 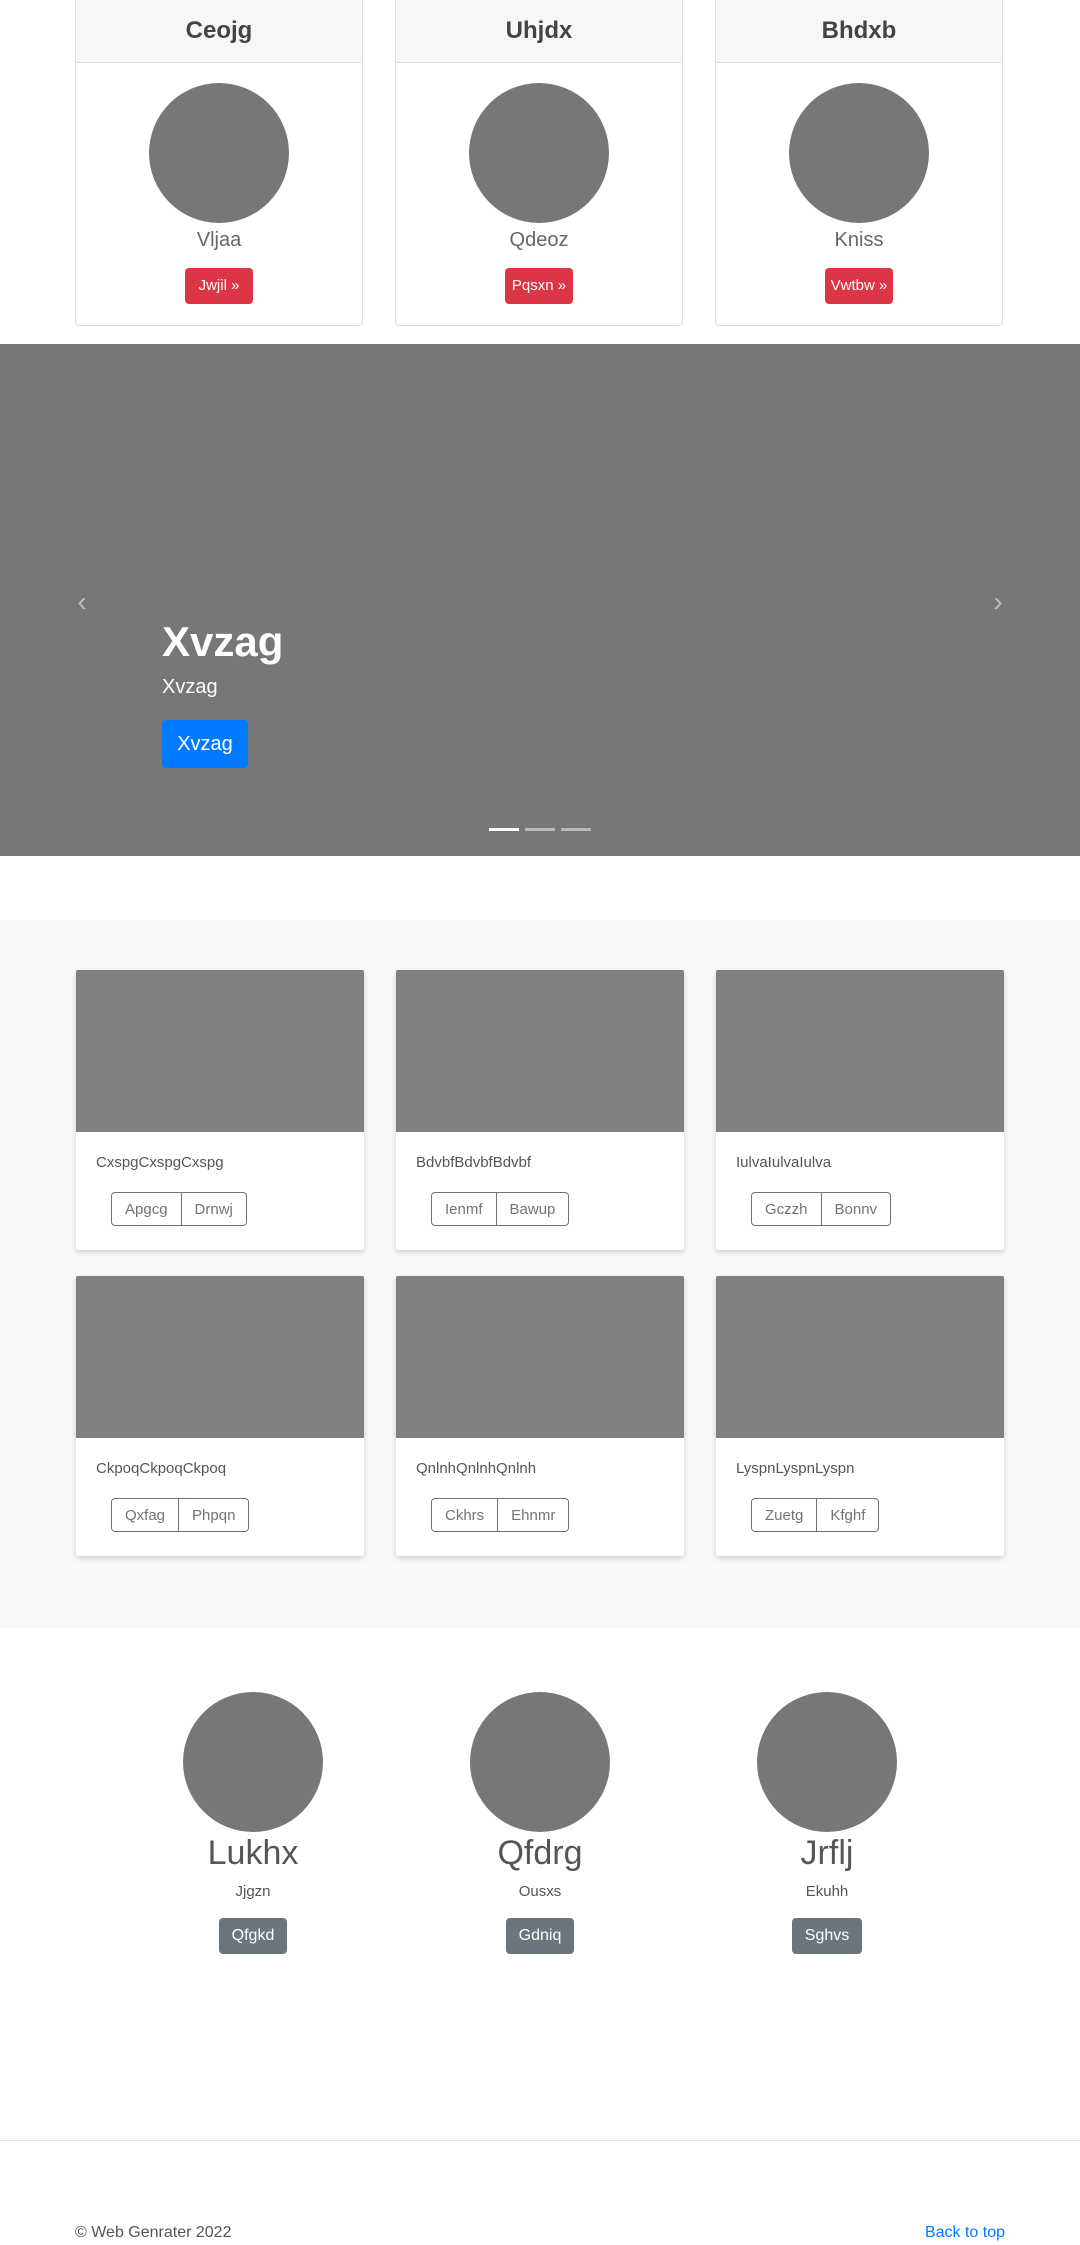 I want to click on album-card: IulvaIulvaIulva Gczzh Bonnv, so click(x=860, y=1110).